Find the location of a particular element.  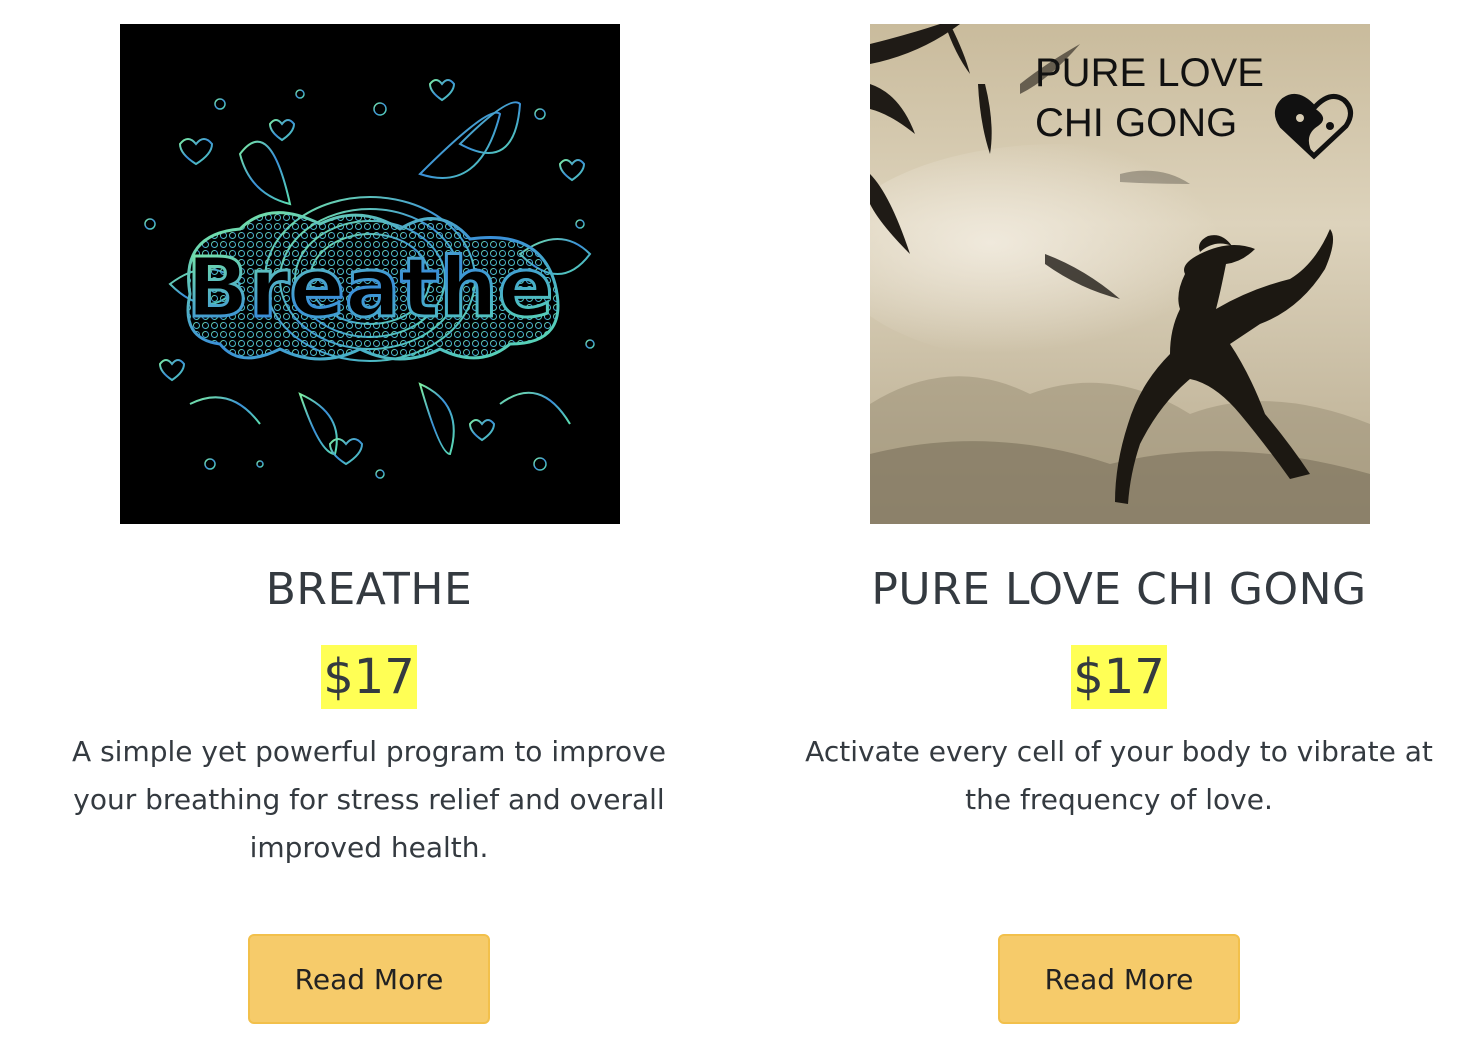

product-title: BREATHE is located at coordinates (369, 589).